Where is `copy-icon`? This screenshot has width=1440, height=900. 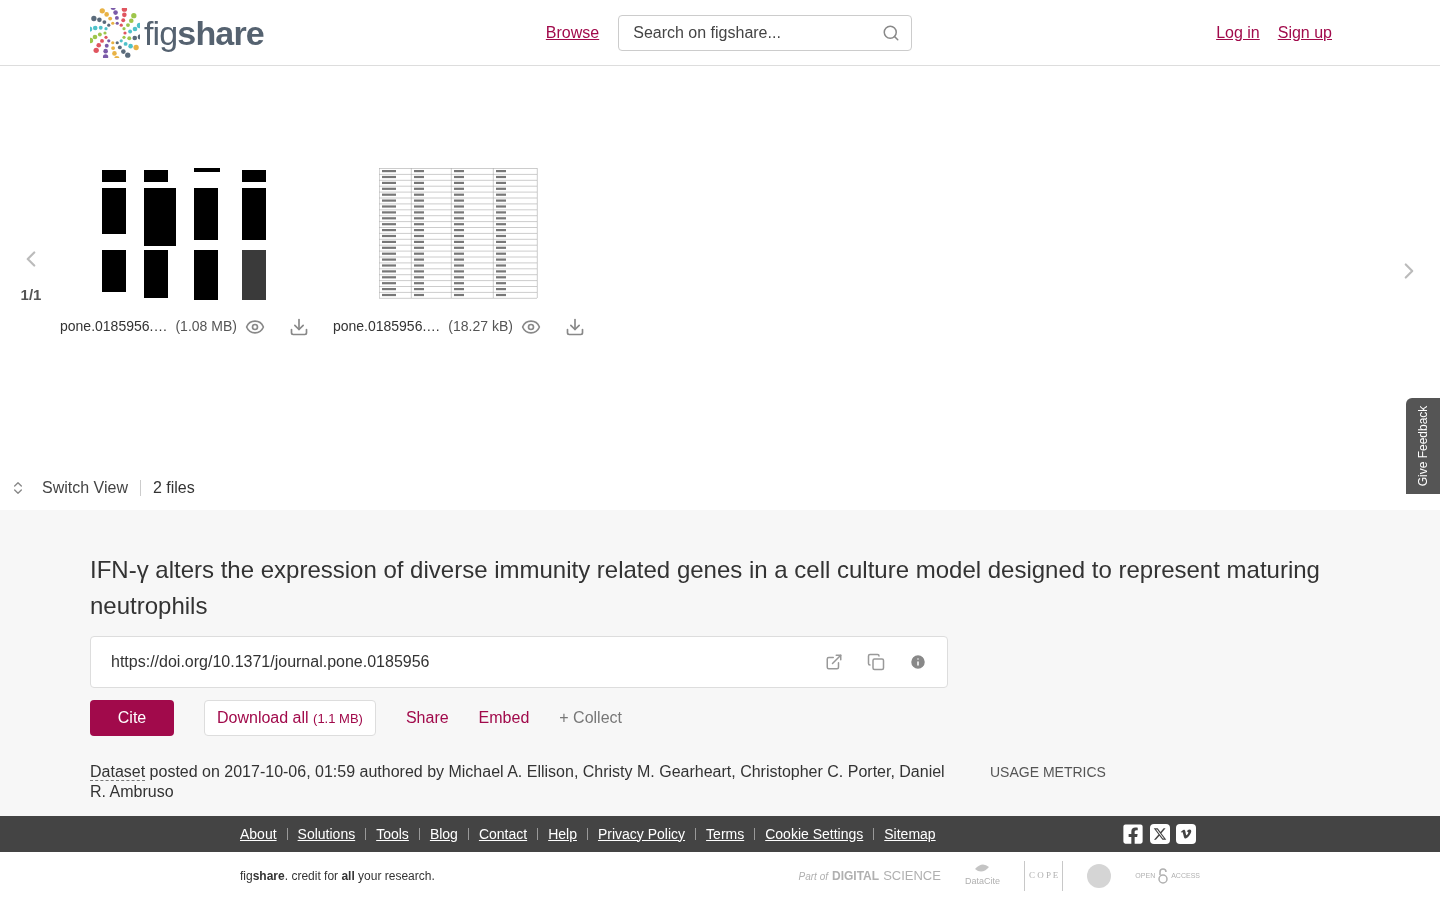 copy-icon is located at coordinates (876, 662).